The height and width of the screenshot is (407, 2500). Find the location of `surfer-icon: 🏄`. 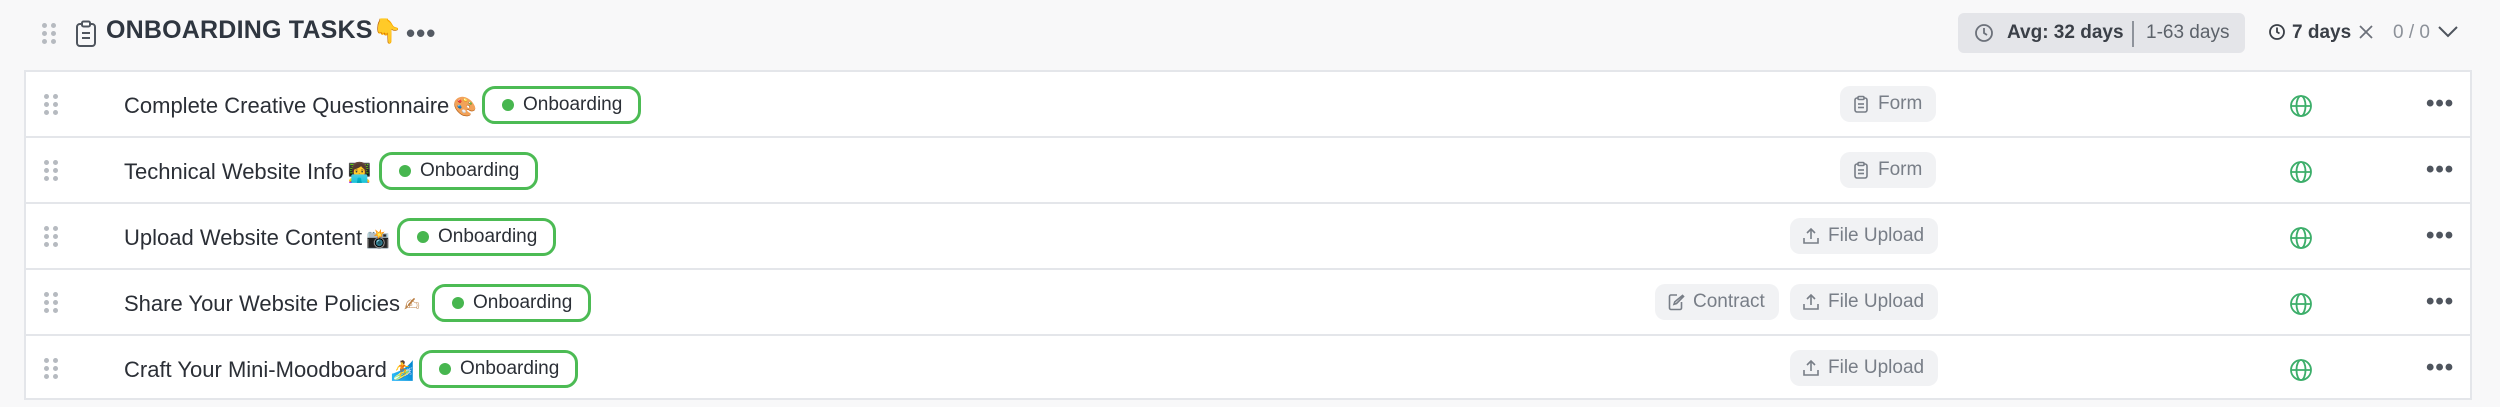

surfer-icon: 🏄 is located at coordinates (402, 371).